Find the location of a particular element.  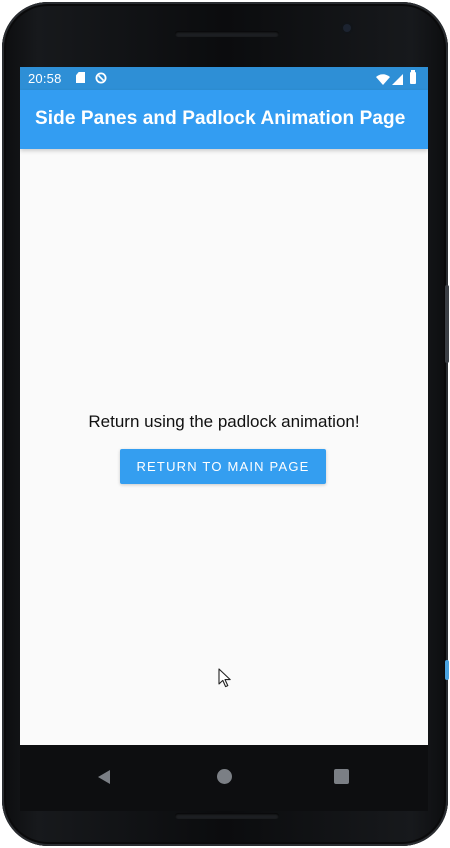

status-bar: 20:58 is located at coordinates (224, 78).